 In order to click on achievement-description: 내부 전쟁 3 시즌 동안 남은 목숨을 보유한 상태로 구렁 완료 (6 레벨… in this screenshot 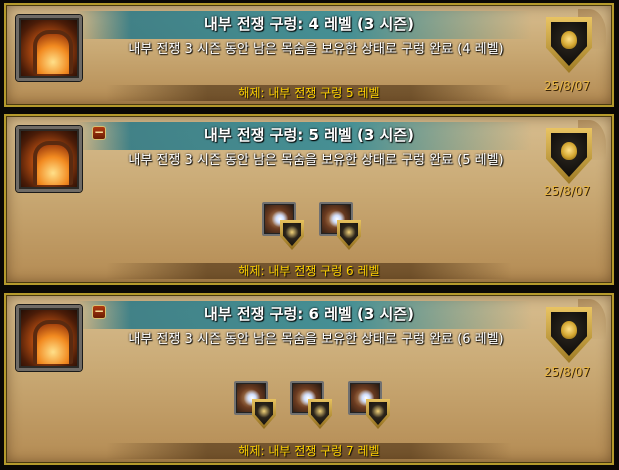, I will do `click(316, 339)`.